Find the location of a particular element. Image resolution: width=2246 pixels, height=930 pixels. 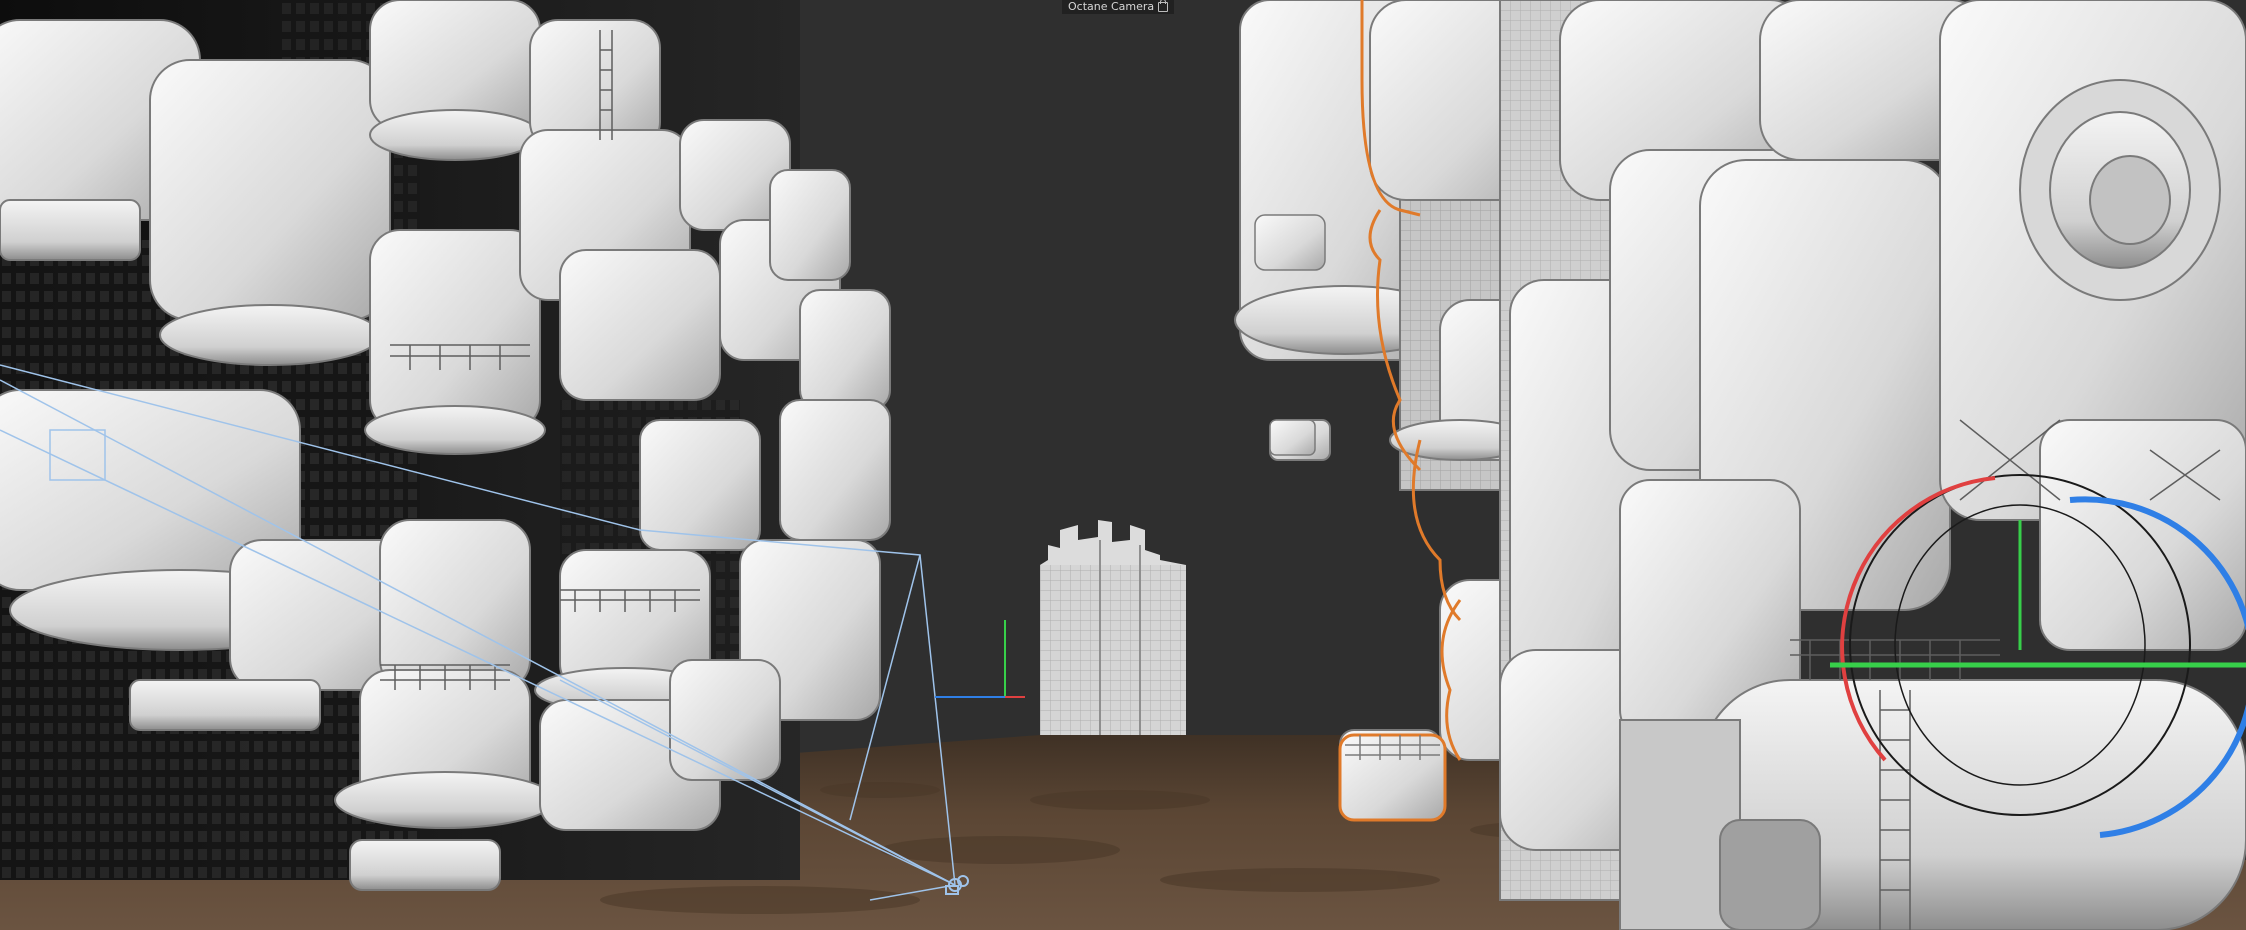

lock-icon is located at coordinates (1163, 6).